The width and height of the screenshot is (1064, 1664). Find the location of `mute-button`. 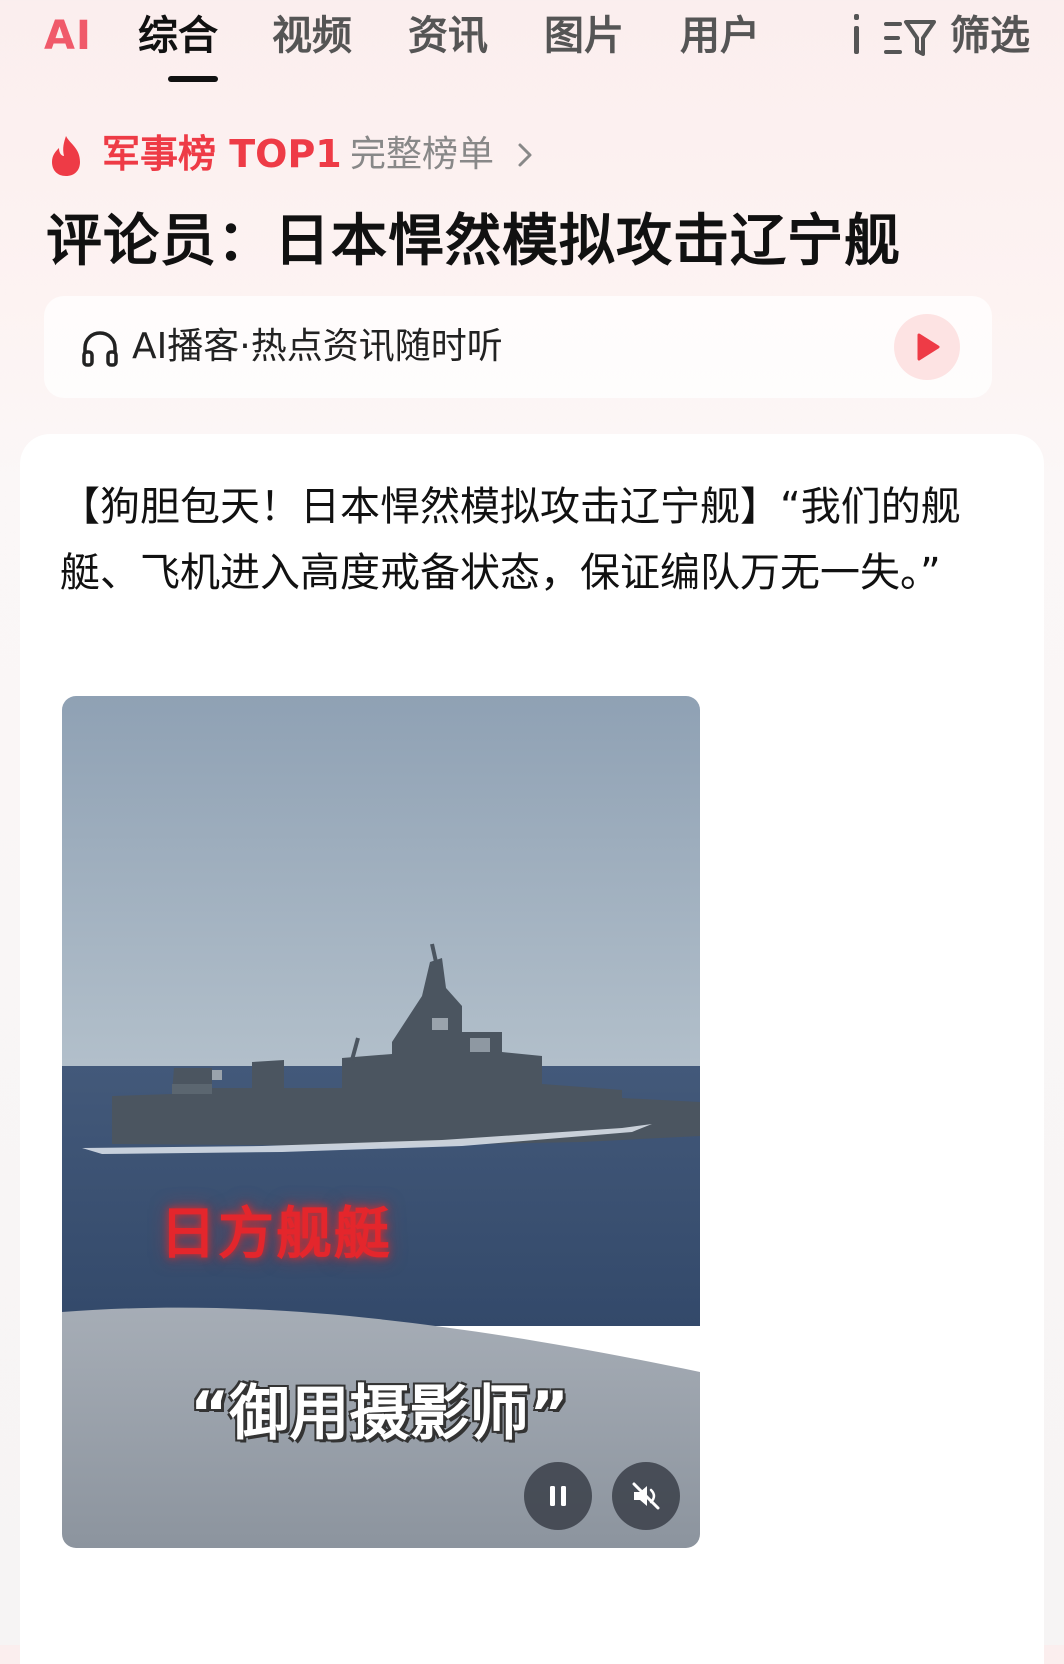

mute-button is located at coordinates (646, 1496).